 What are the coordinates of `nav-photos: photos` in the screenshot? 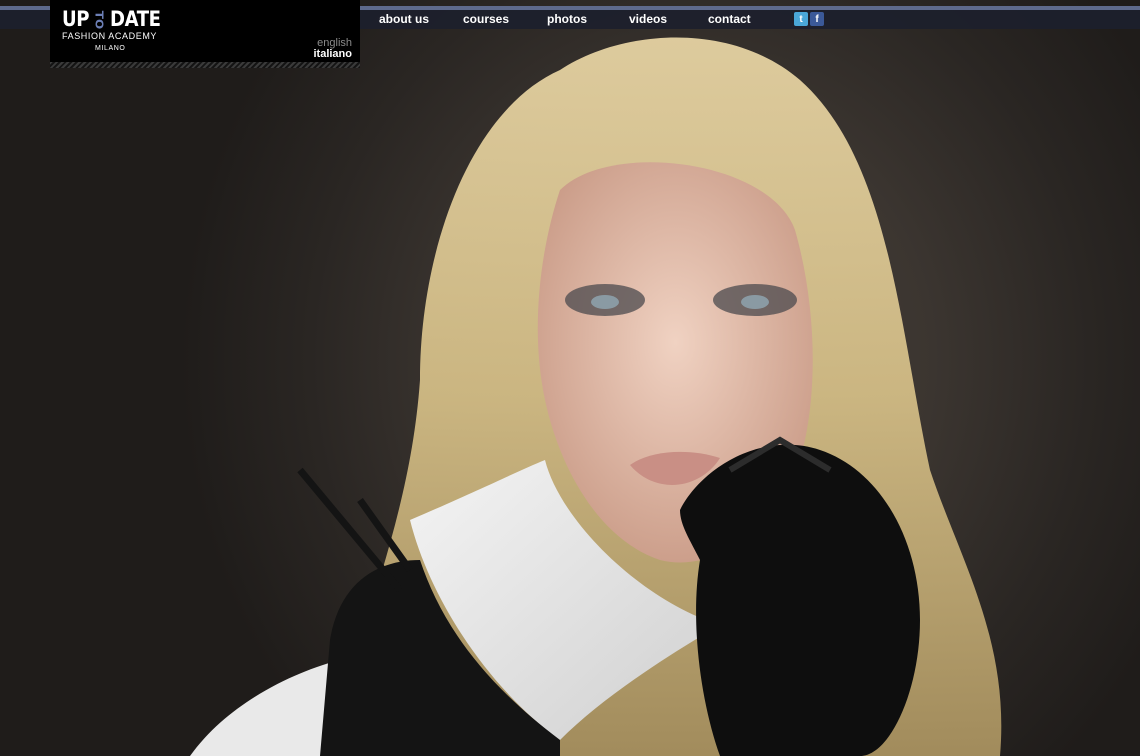 It's located at (567, 19).